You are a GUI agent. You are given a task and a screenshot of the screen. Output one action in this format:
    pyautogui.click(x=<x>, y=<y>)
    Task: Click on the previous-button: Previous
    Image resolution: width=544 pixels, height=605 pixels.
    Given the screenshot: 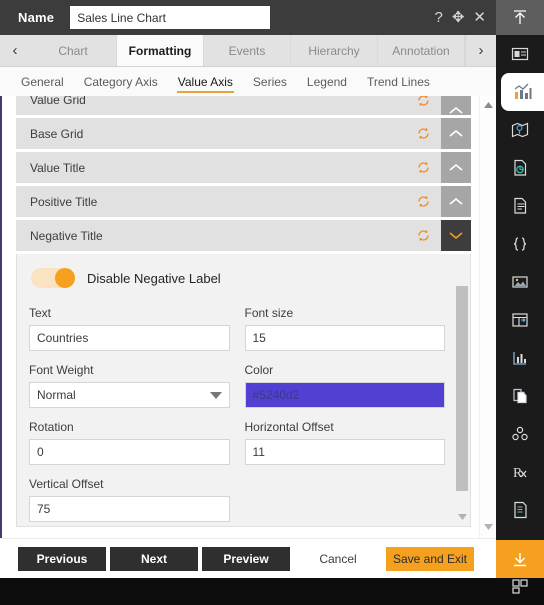 What is the action you would take?
    pyautogui.click(x=62, y=558)
    